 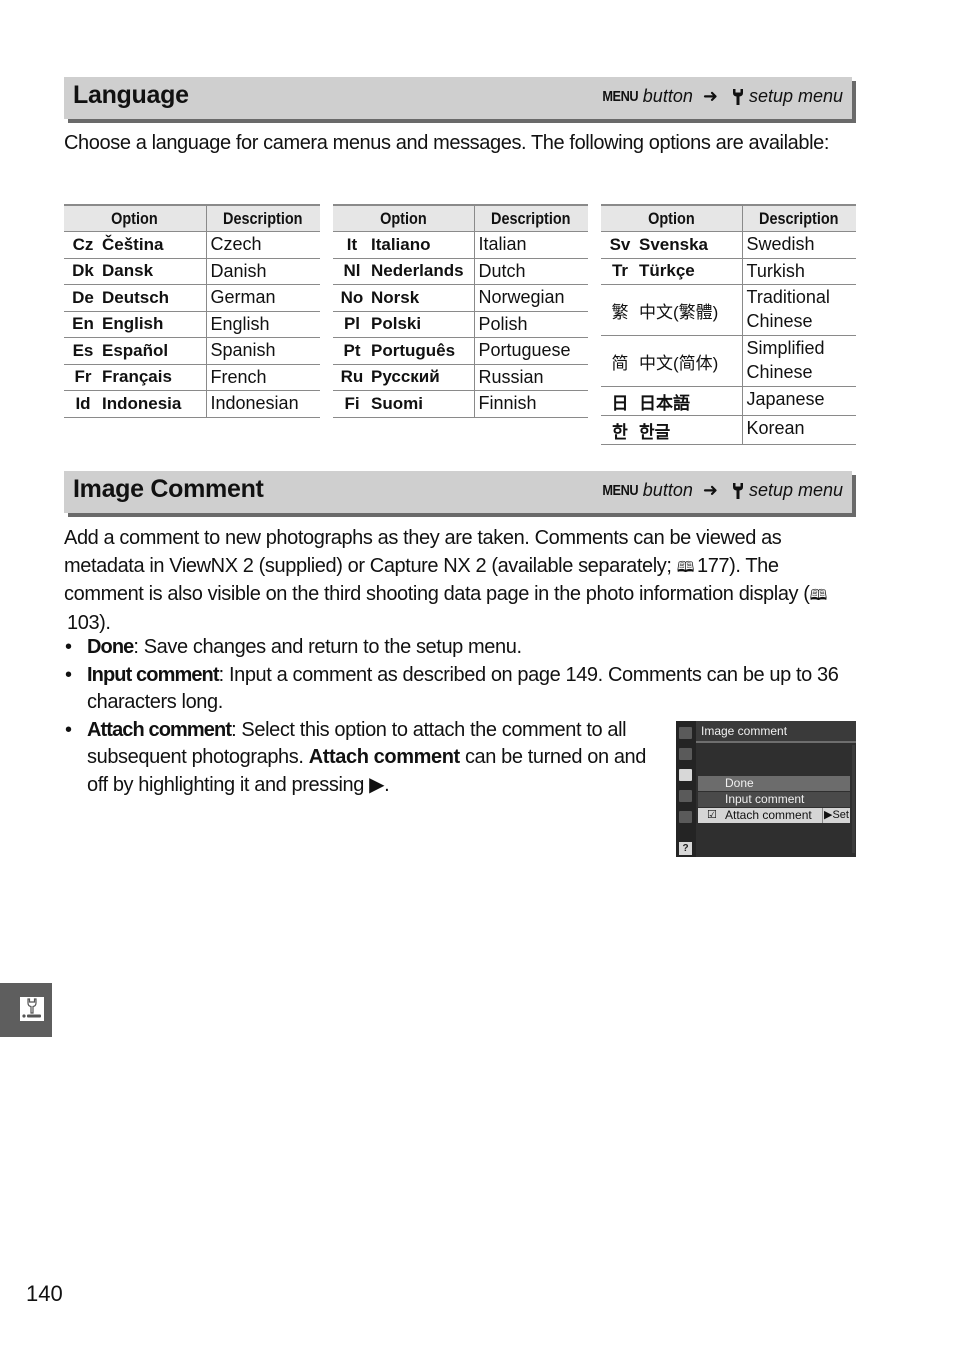 I want to click on table-row: Fi Suomi Finnish, so click(x=460, y=404).